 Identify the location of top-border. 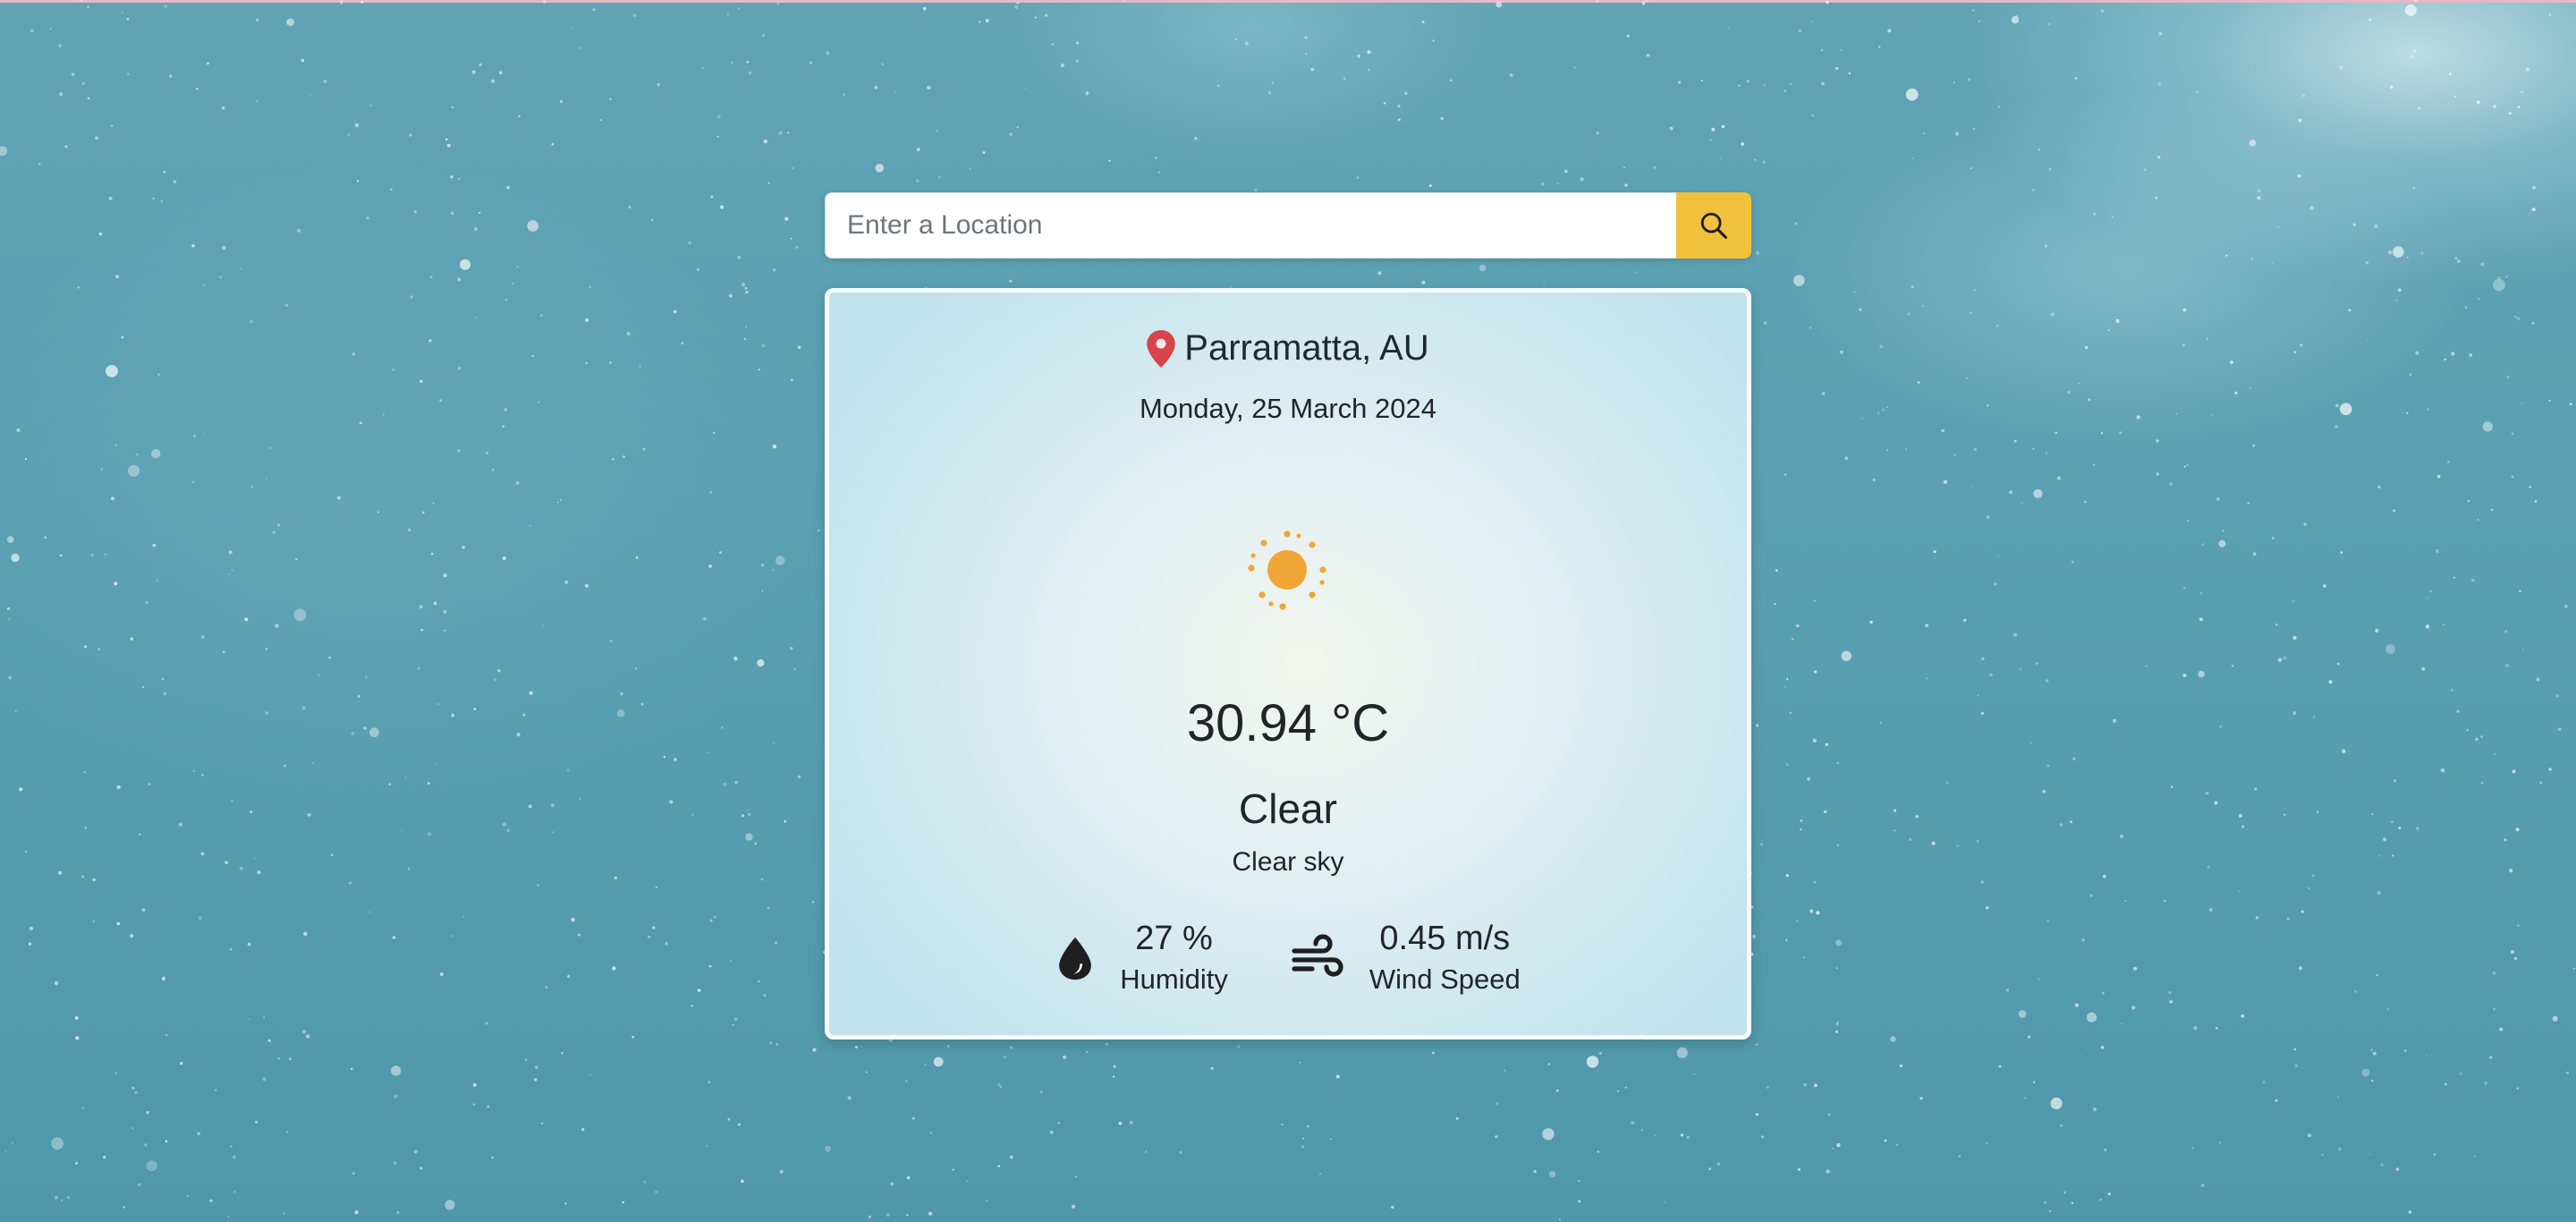
(1288, 1).